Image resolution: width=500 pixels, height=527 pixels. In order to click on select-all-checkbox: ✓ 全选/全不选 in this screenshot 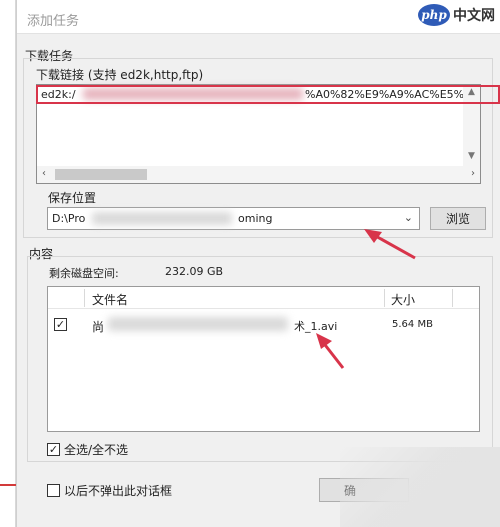, I will do `click(87, 449)`.